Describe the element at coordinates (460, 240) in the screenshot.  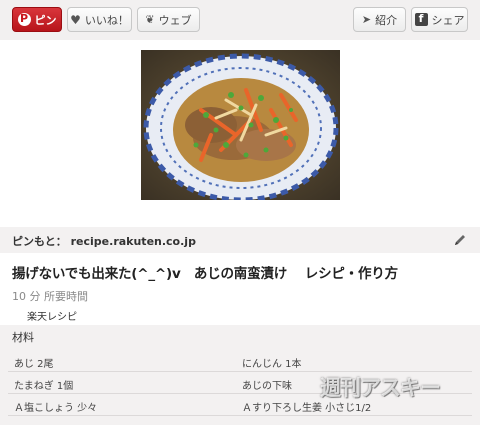
I see `pencil-edit-icon` at that location.